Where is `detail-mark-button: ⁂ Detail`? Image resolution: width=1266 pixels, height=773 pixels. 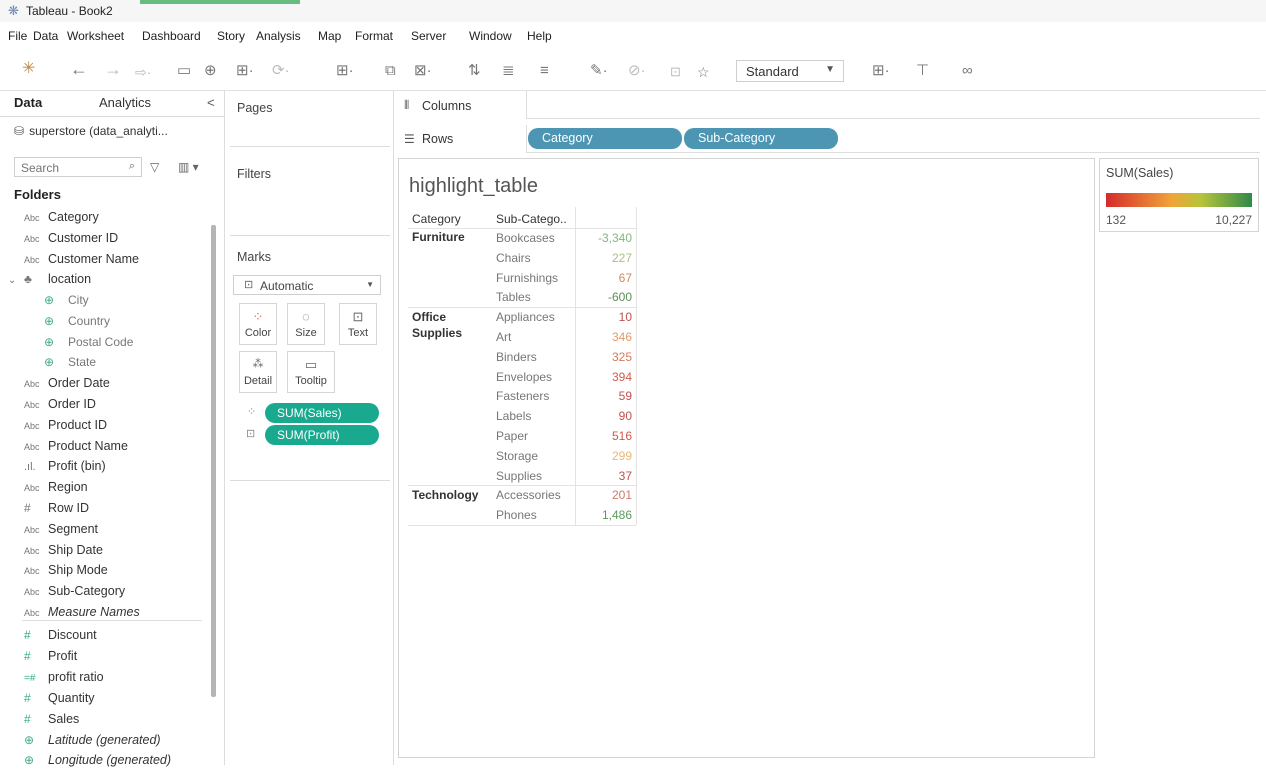 detail-mark-button: ⁂ Detail is located at coordinates (258, 372).